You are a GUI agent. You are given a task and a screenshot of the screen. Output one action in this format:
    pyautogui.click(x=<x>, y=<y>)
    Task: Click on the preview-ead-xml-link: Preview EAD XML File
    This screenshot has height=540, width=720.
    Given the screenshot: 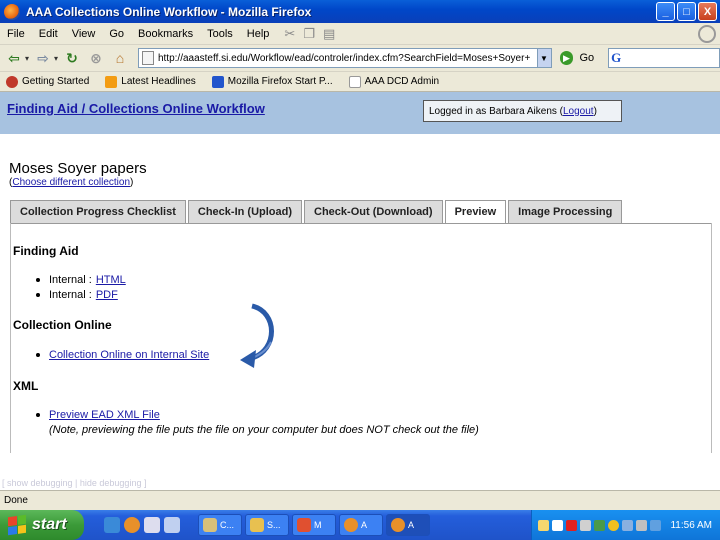 What is the action you would take?
    pyautogui.click(x=104, y=415)
    